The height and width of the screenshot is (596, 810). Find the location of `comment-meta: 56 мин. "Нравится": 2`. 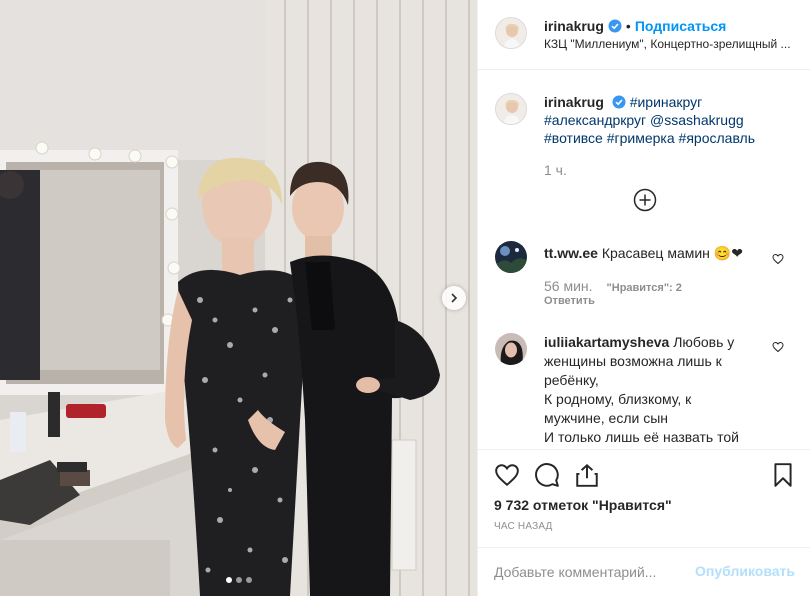

comment-meta: 56 мин. "Нравится": 2 is located at coordinates (613, 286).